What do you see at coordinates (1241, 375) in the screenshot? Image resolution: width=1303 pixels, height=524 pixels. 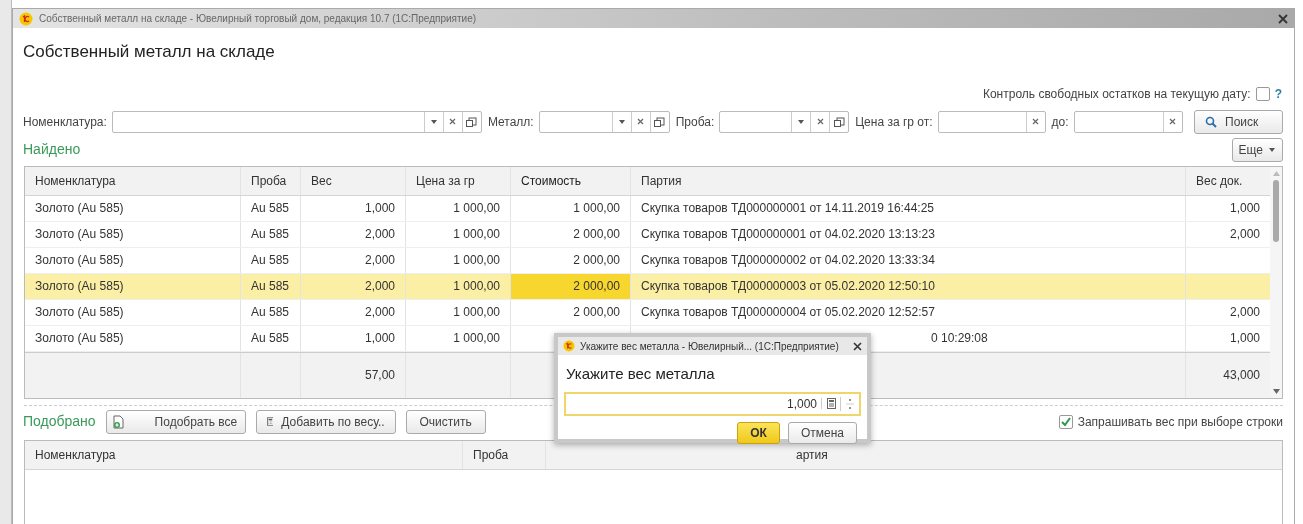 I see `total-cell-text: 43,000` at bounding box center [1241, 375].